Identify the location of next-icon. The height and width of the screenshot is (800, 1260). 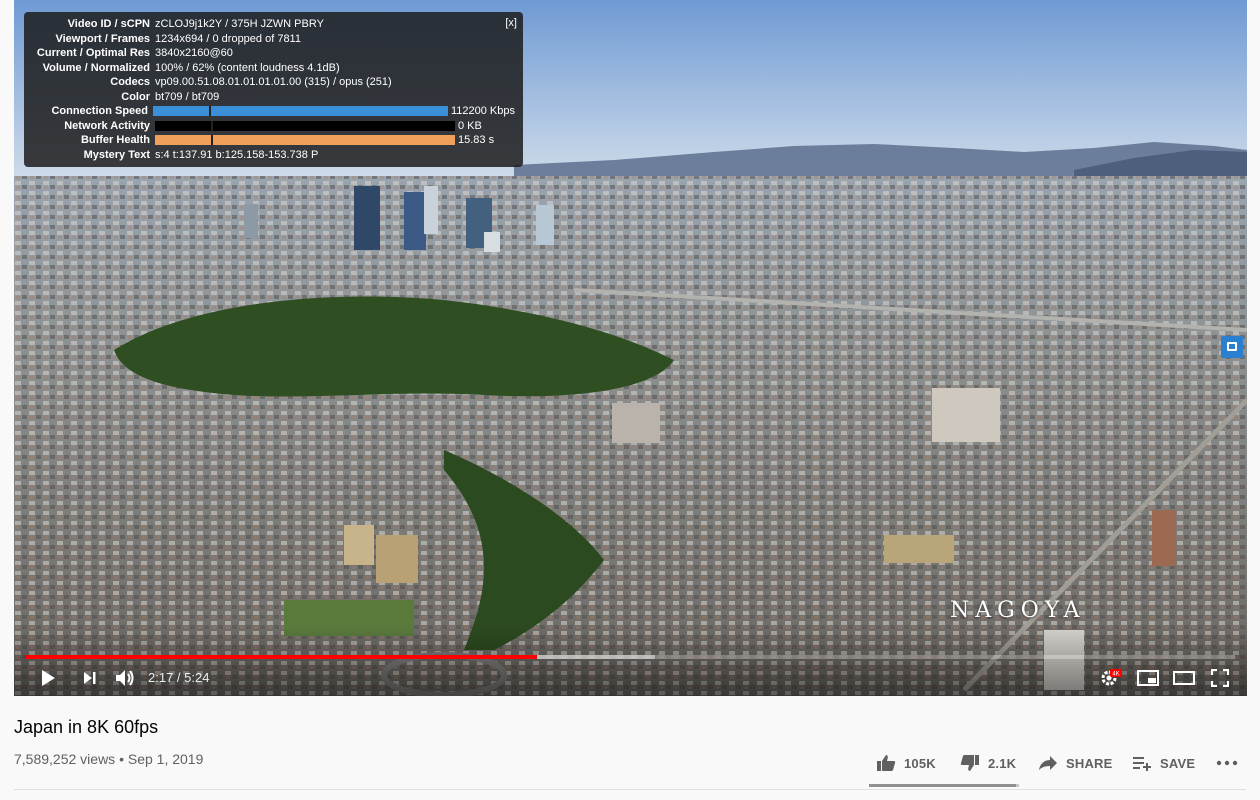
(90, 678).